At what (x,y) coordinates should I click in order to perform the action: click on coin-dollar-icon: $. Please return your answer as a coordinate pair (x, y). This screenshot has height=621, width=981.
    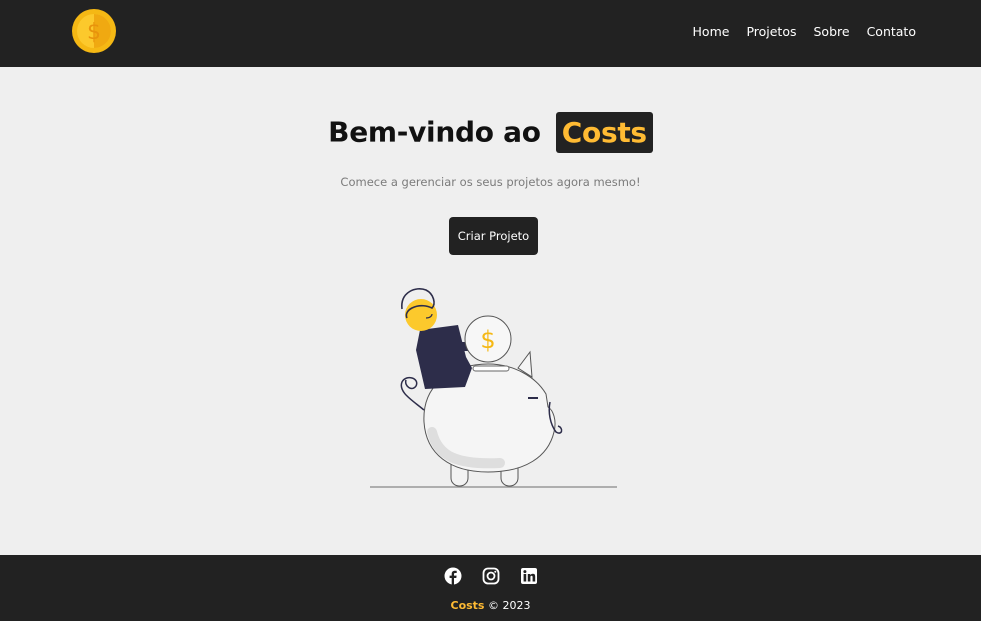
    Looking at the image, I should click on (94, 31).